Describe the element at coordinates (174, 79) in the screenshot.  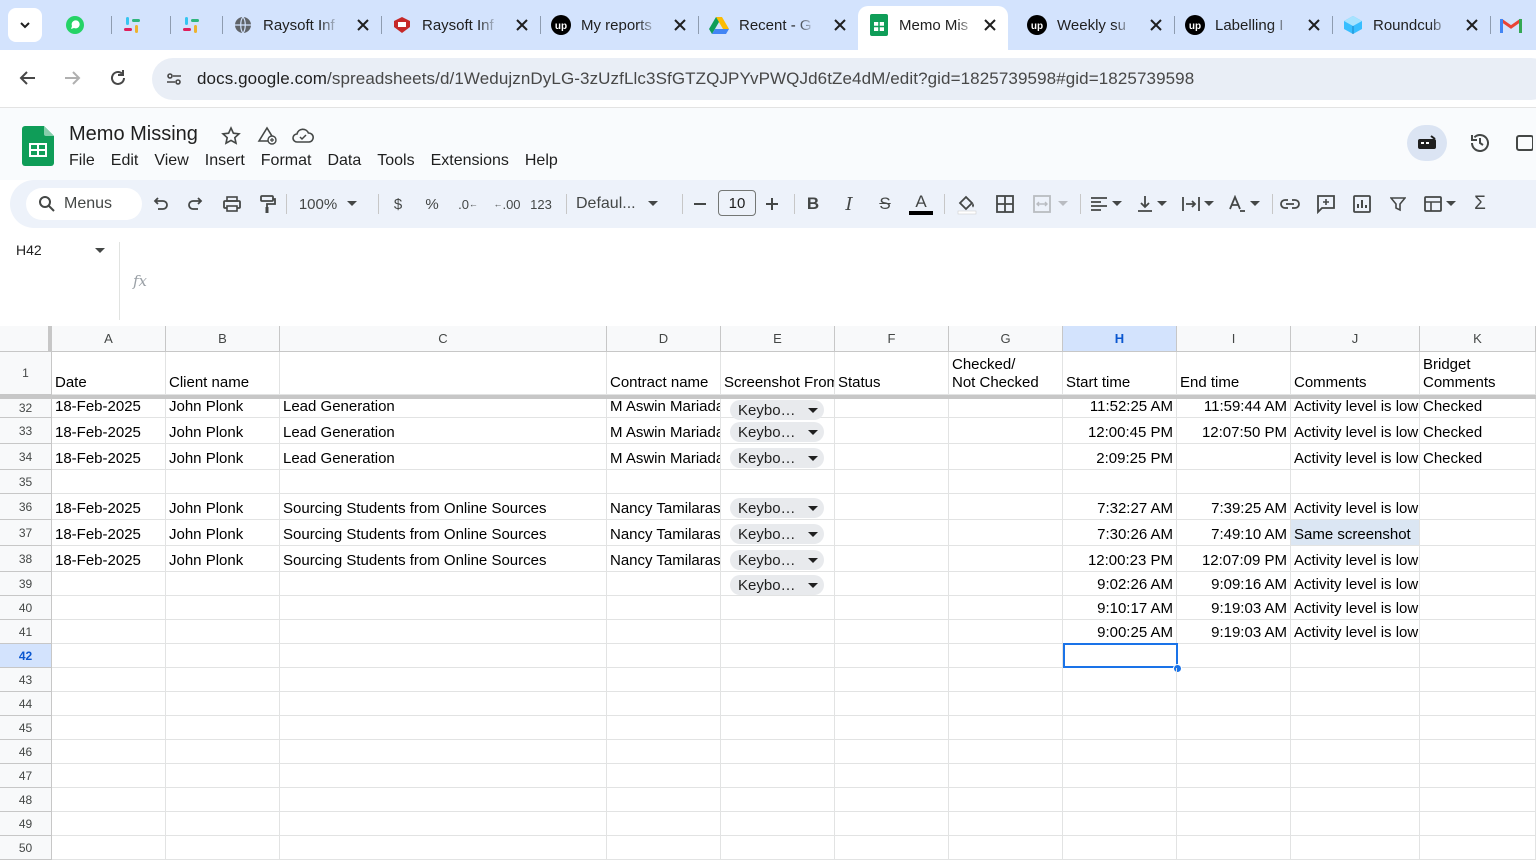
I see `site-settings-icon` at that location.